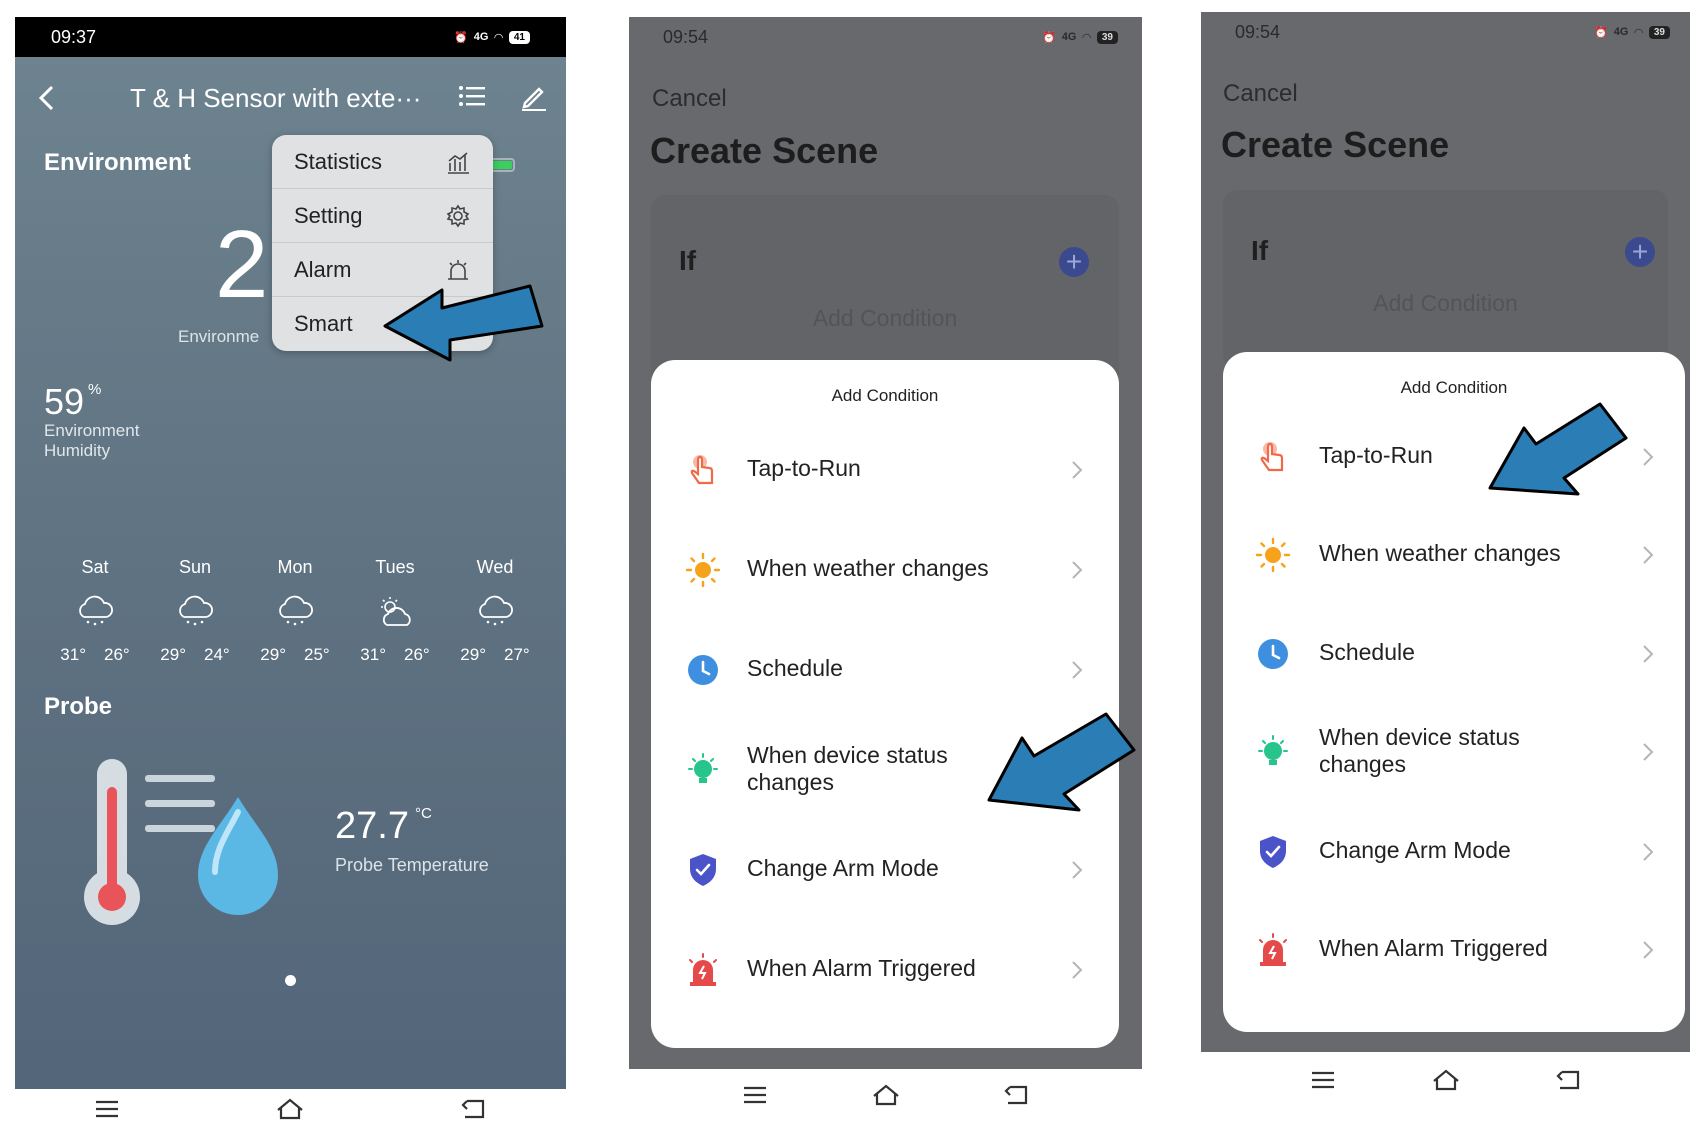 The image size is (1690, 1128). Describe the element at coordinates (117, 162) in the screenshot. I see `environment-heading: Environment` at that location.